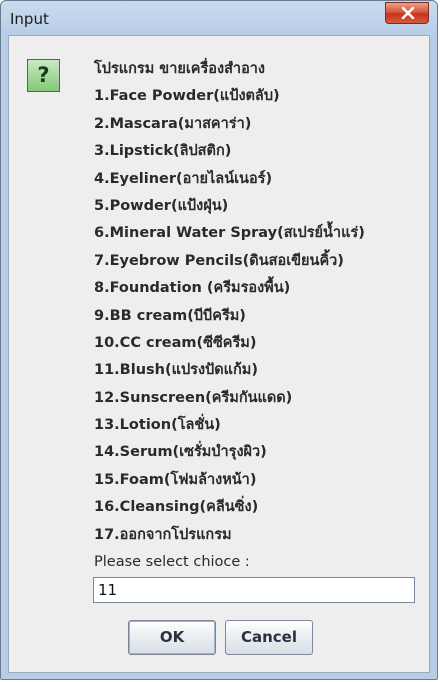  I want to click on choice-input, so click(254, 590).